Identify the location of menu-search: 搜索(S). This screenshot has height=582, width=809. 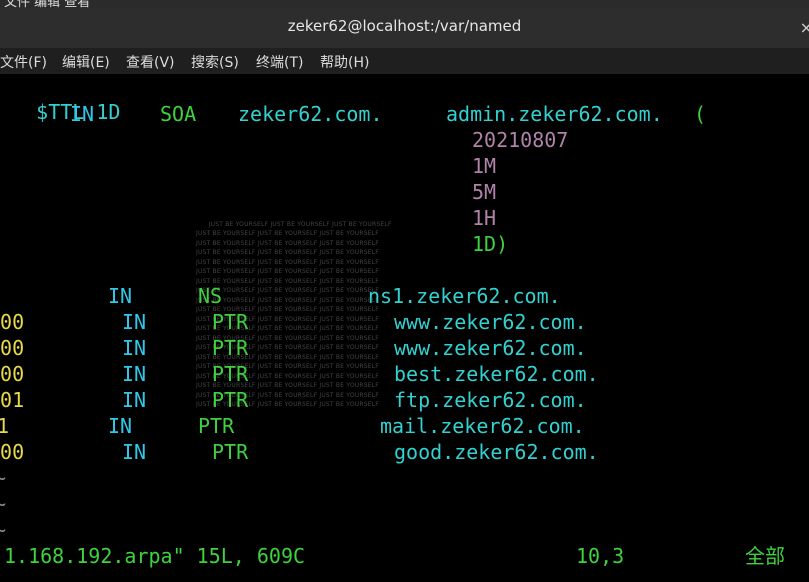
(215, 62).